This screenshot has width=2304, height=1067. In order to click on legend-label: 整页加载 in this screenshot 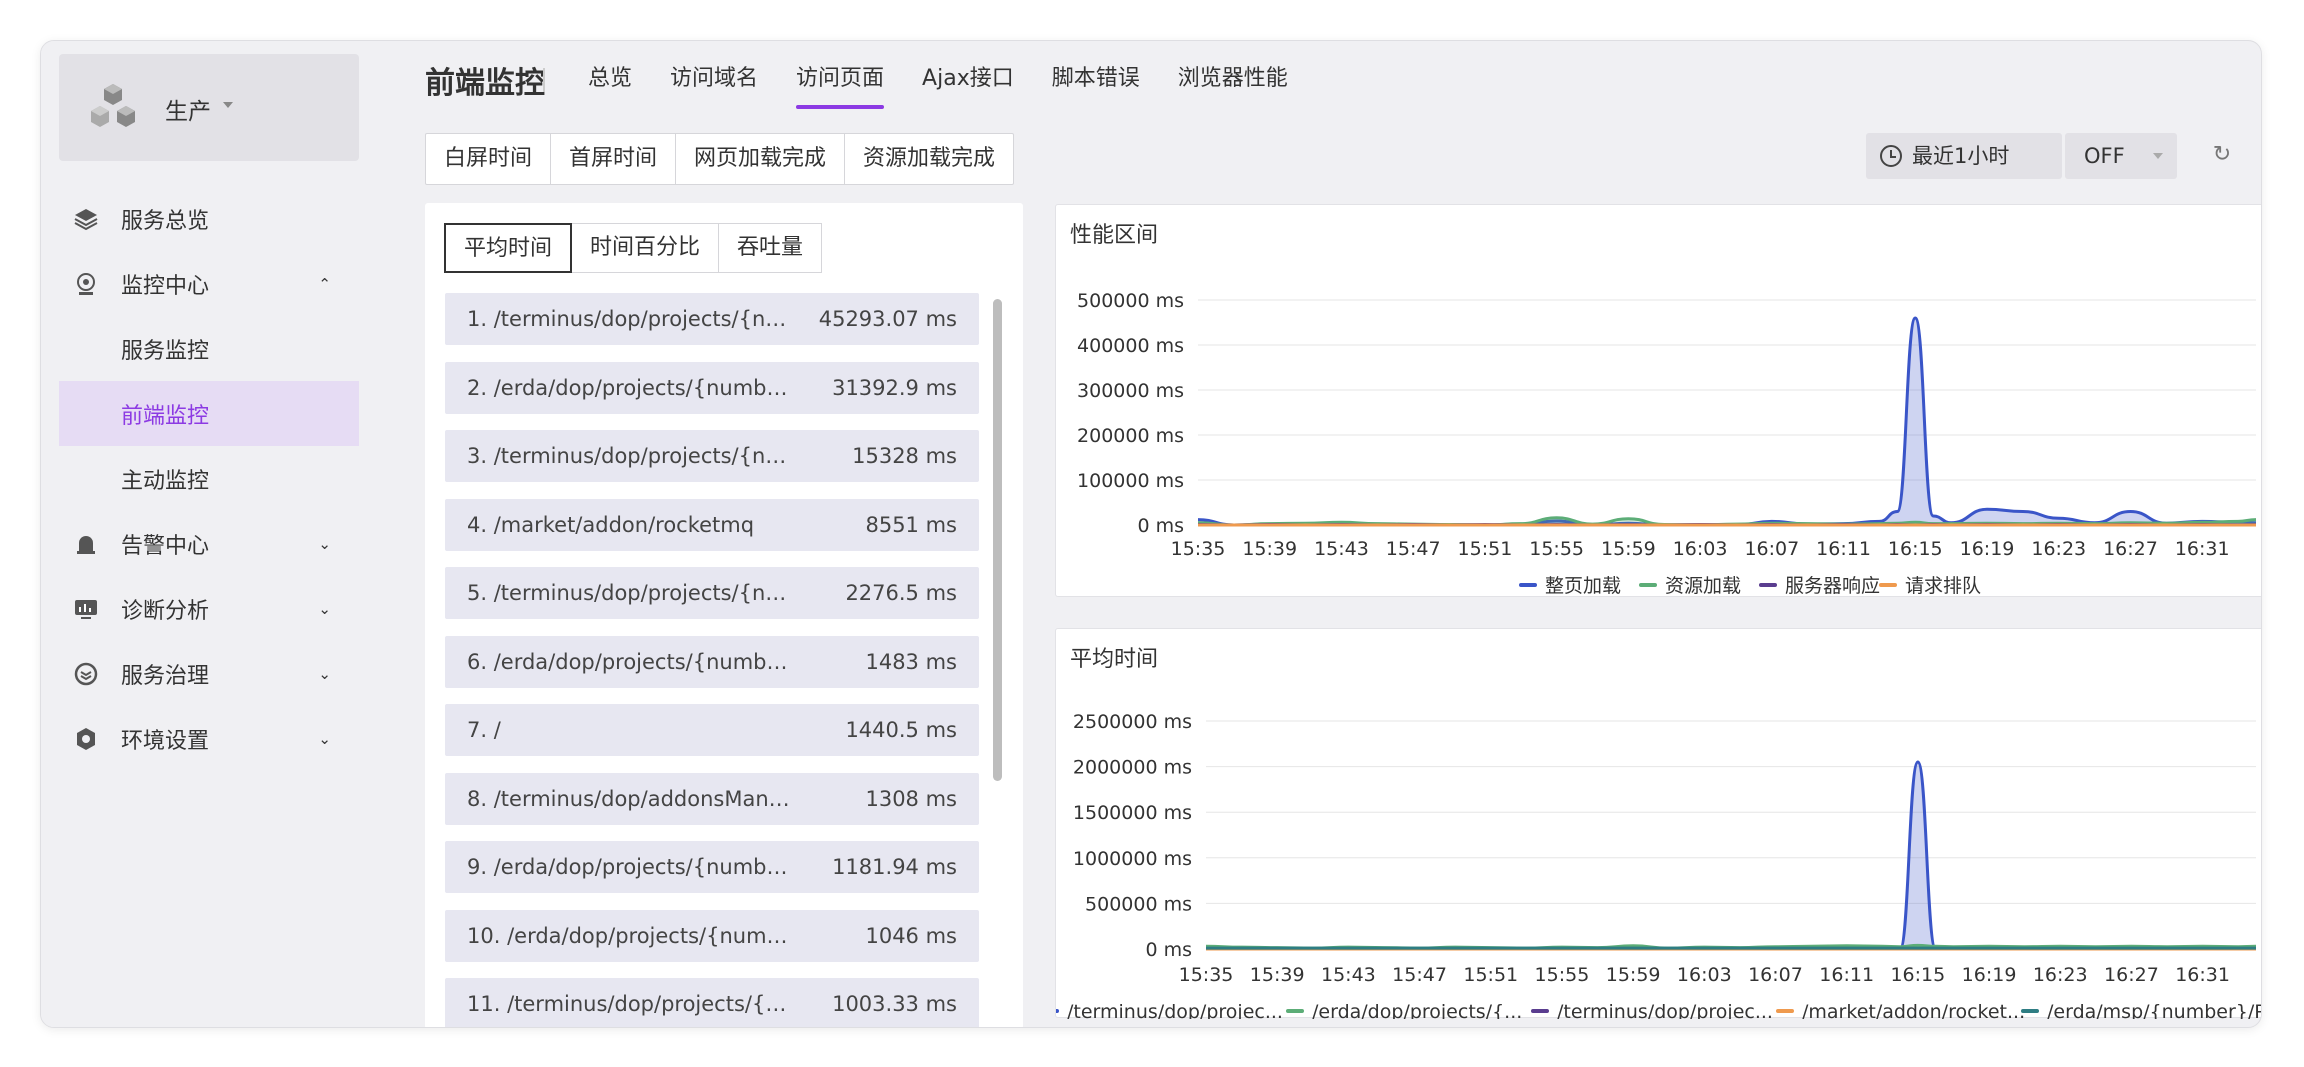, I will do `click(1583, 586)`.